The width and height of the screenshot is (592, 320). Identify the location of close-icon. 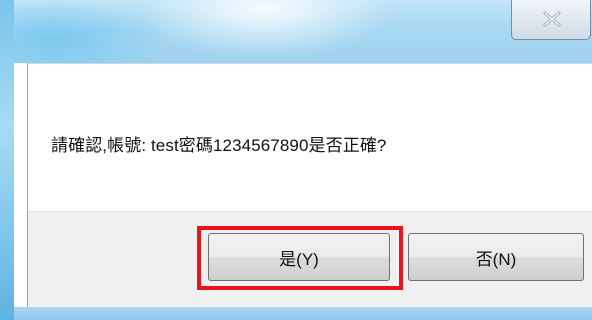
(552, 19).